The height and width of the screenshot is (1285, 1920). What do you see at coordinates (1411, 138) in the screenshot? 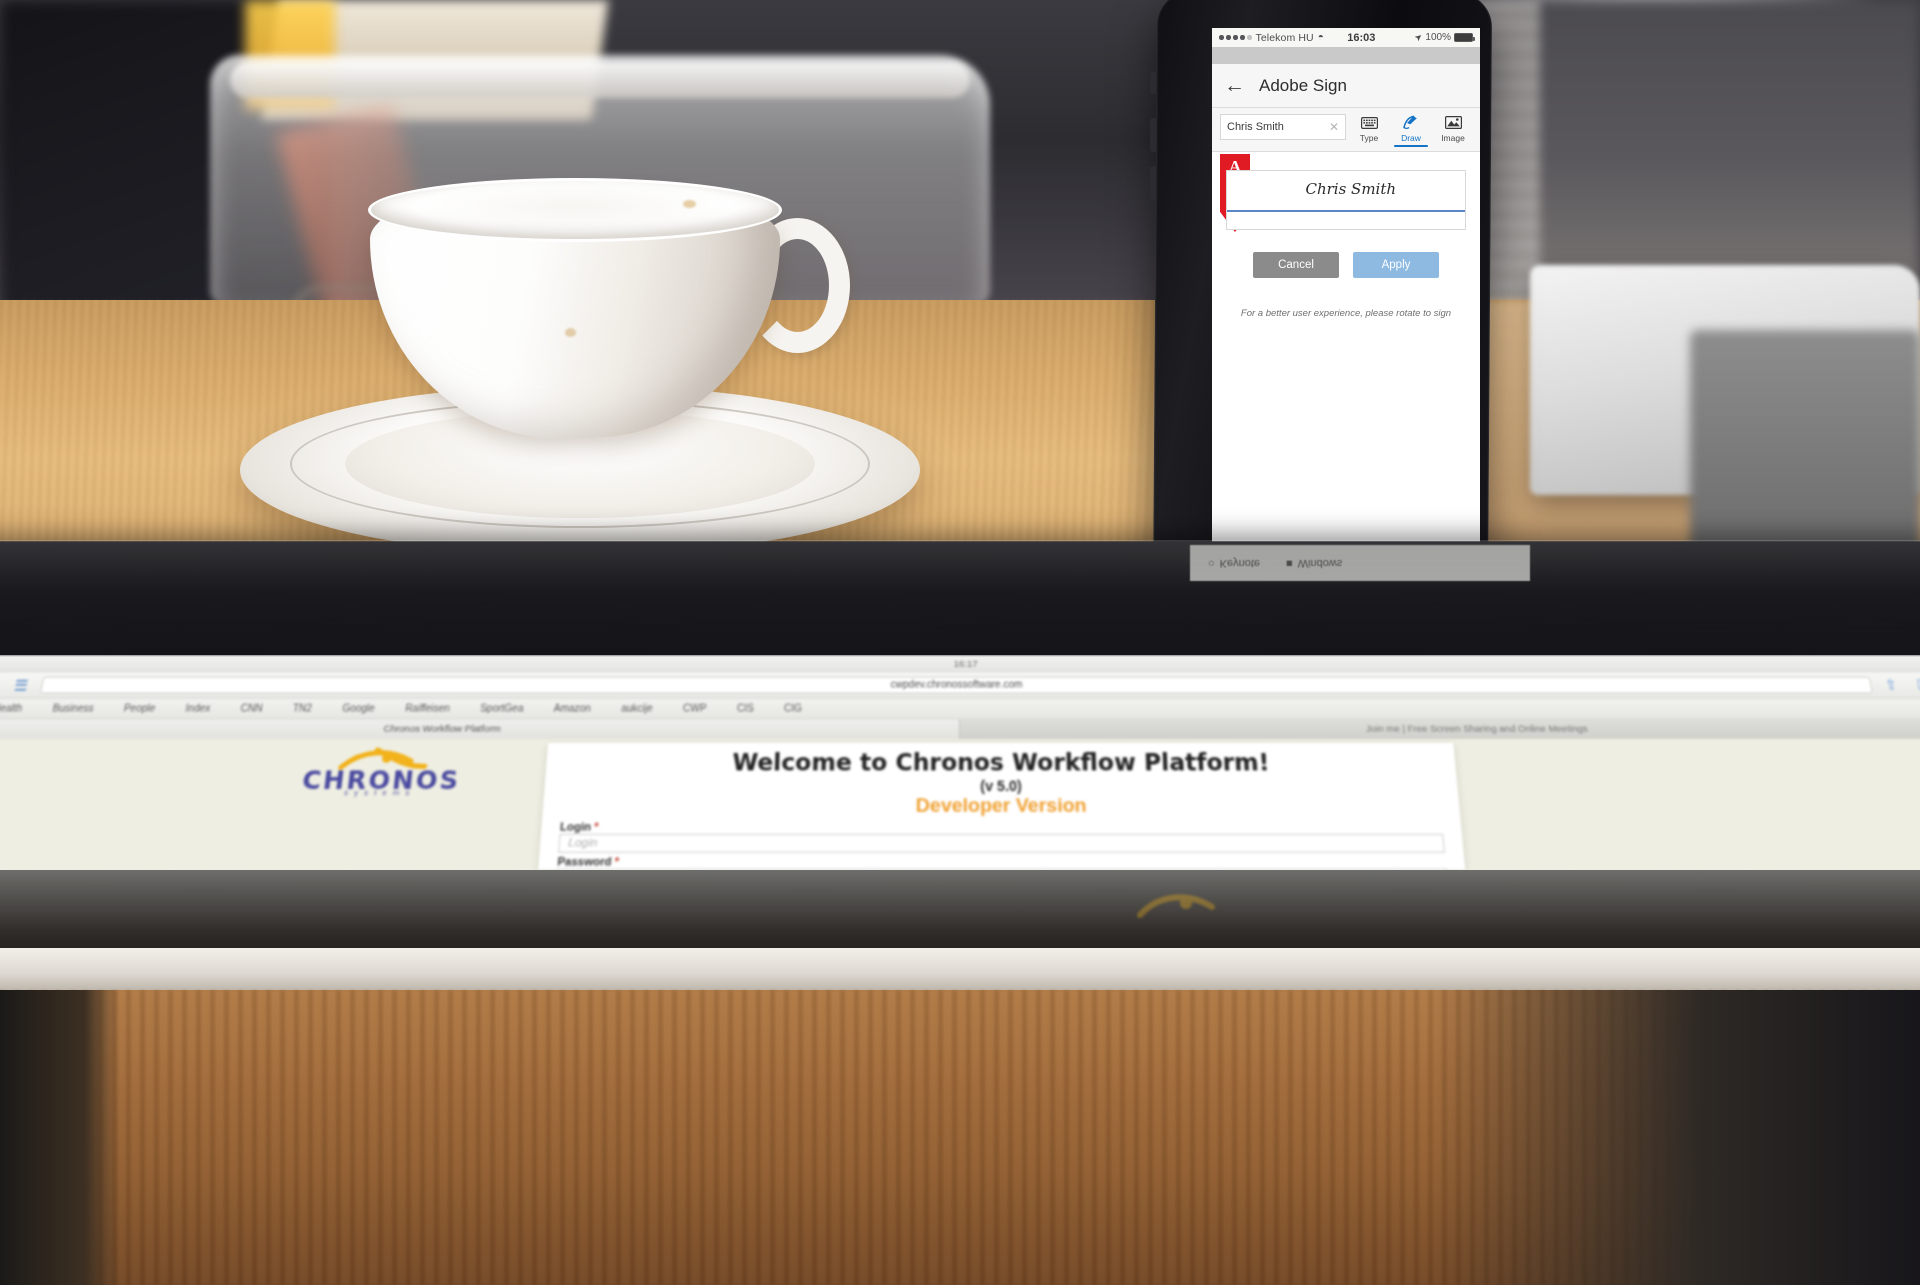
I see `tab-draw-label: Draw` at bounding box center [1411, 138].